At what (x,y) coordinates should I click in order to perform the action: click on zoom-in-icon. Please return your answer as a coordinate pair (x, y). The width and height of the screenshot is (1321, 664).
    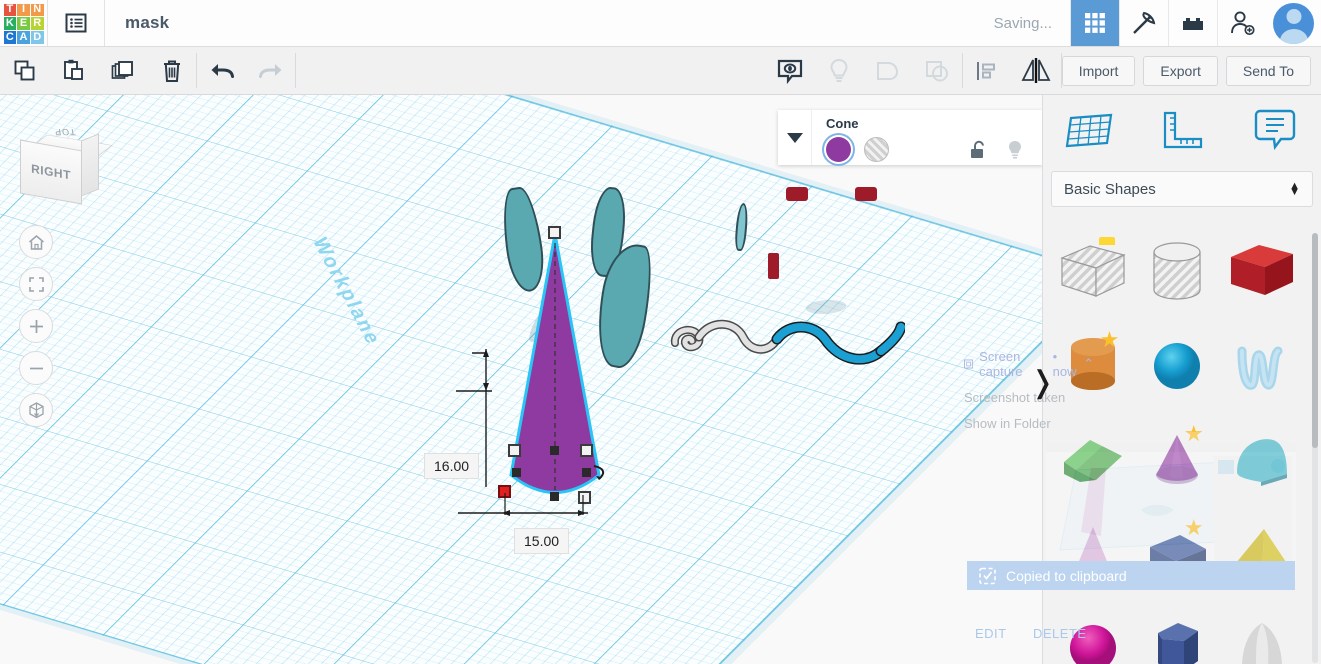
    Looking at the image, I should click on (36, 326).